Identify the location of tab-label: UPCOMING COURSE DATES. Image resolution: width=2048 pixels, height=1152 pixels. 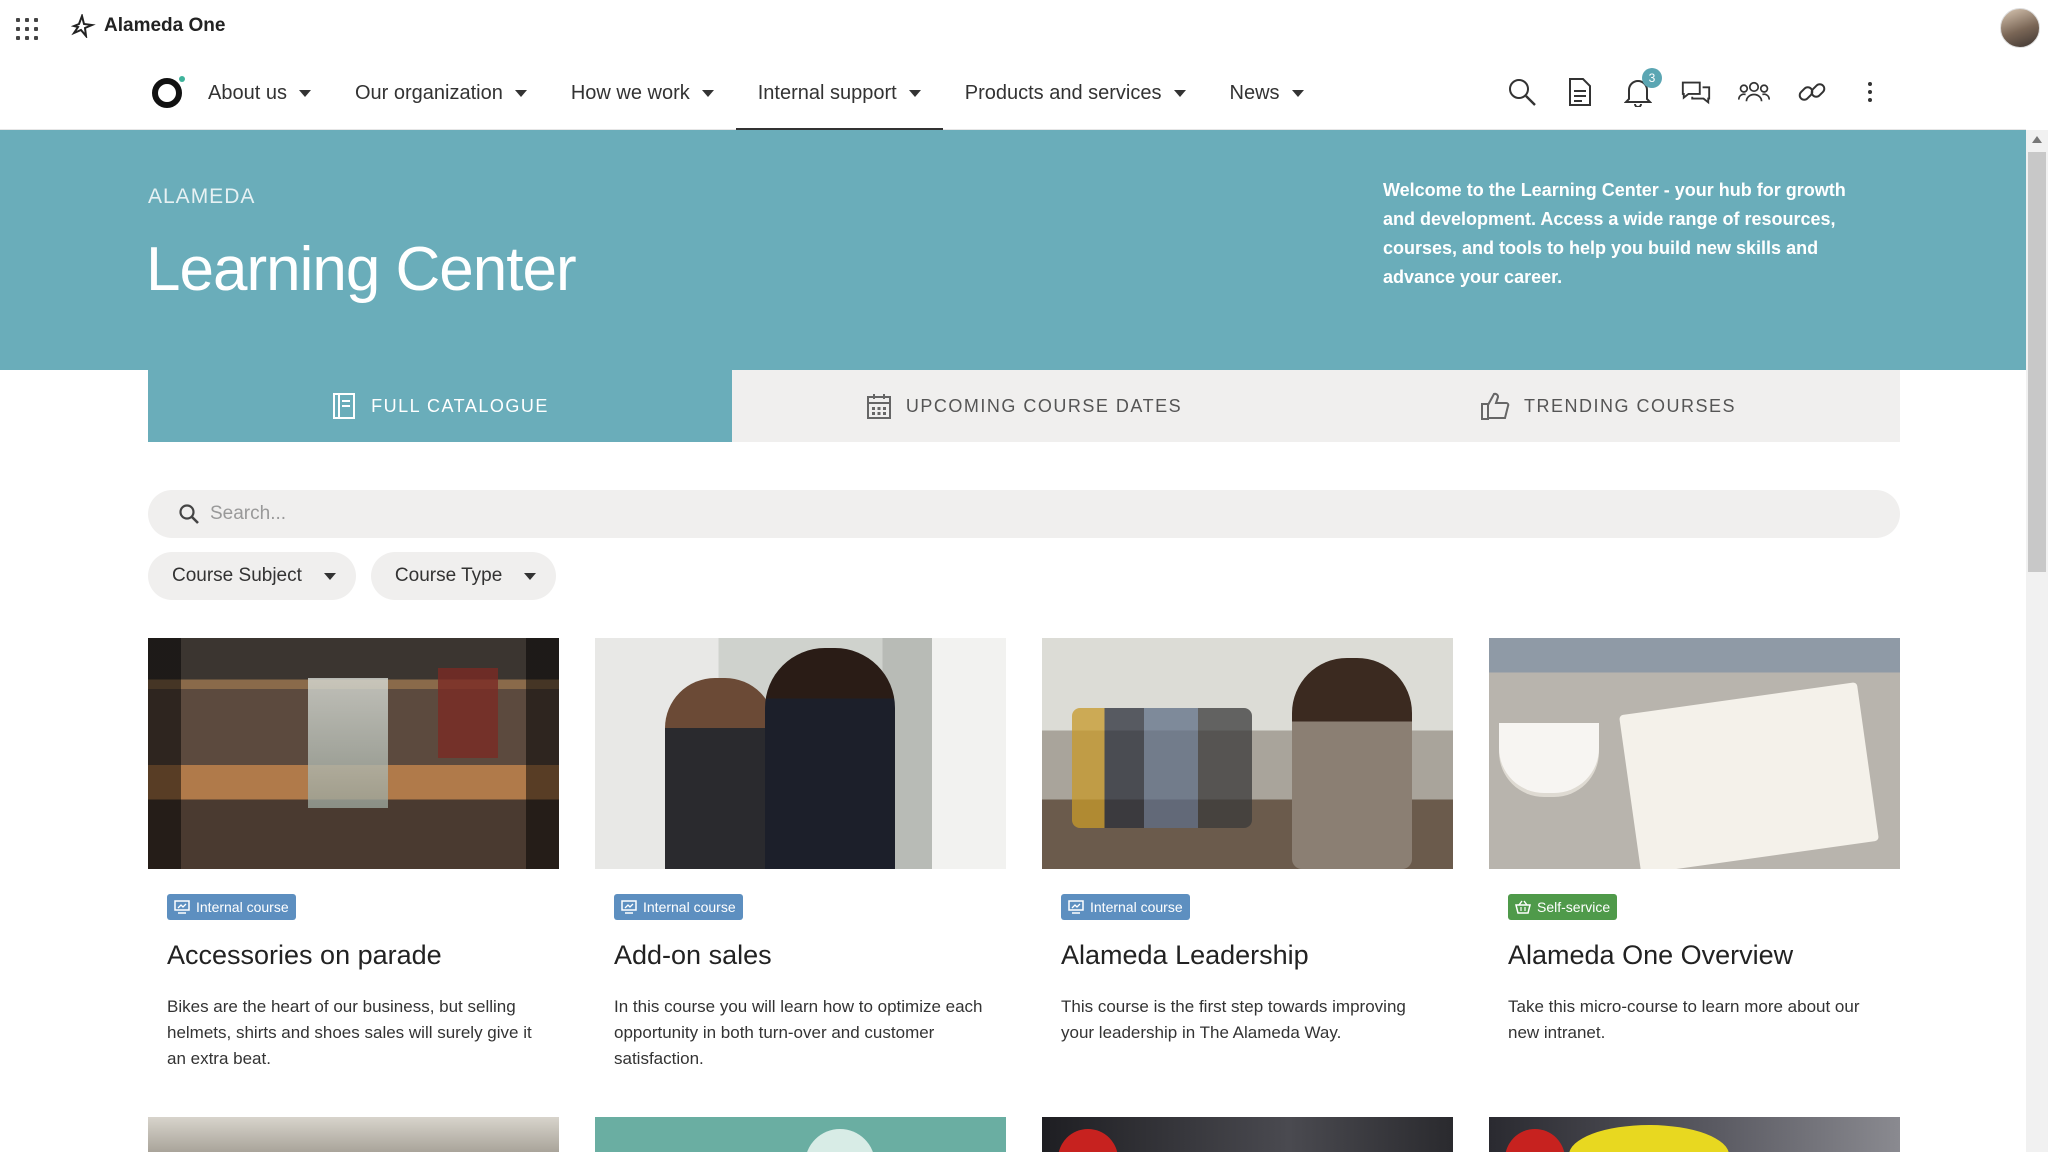
(1044, 405).